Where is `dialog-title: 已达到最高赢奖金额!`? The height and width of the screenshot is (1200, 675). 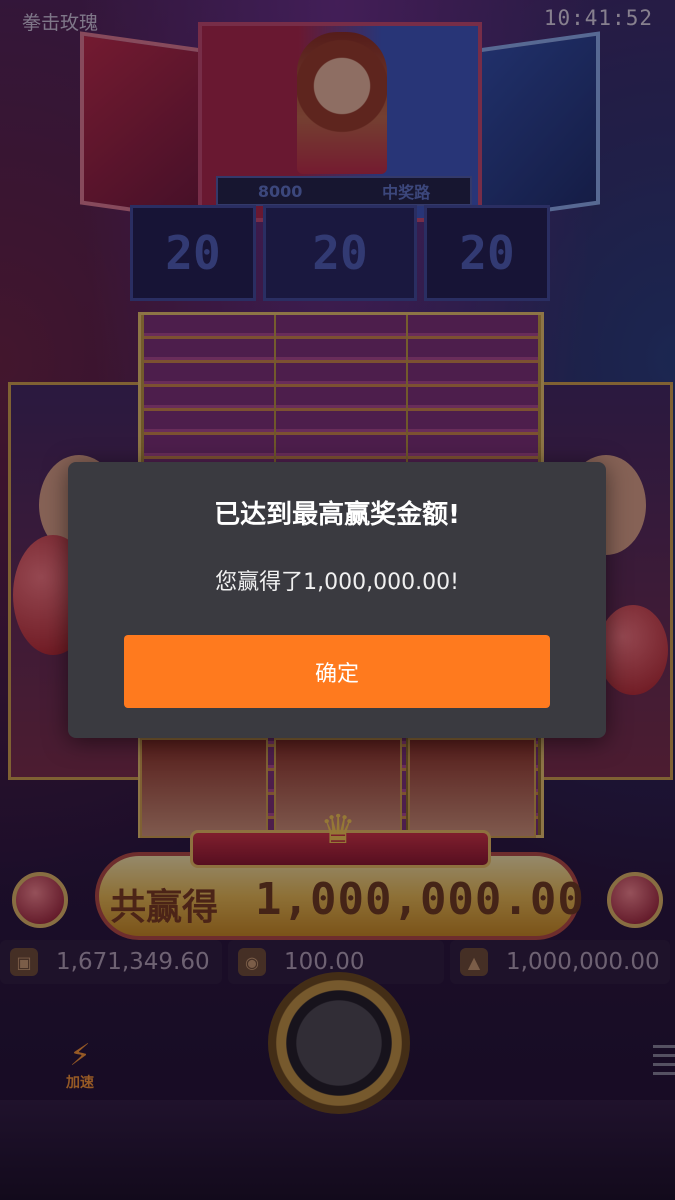 dialog-title: 已达到最高赢奖金额! is located at coordinates (337, 515).